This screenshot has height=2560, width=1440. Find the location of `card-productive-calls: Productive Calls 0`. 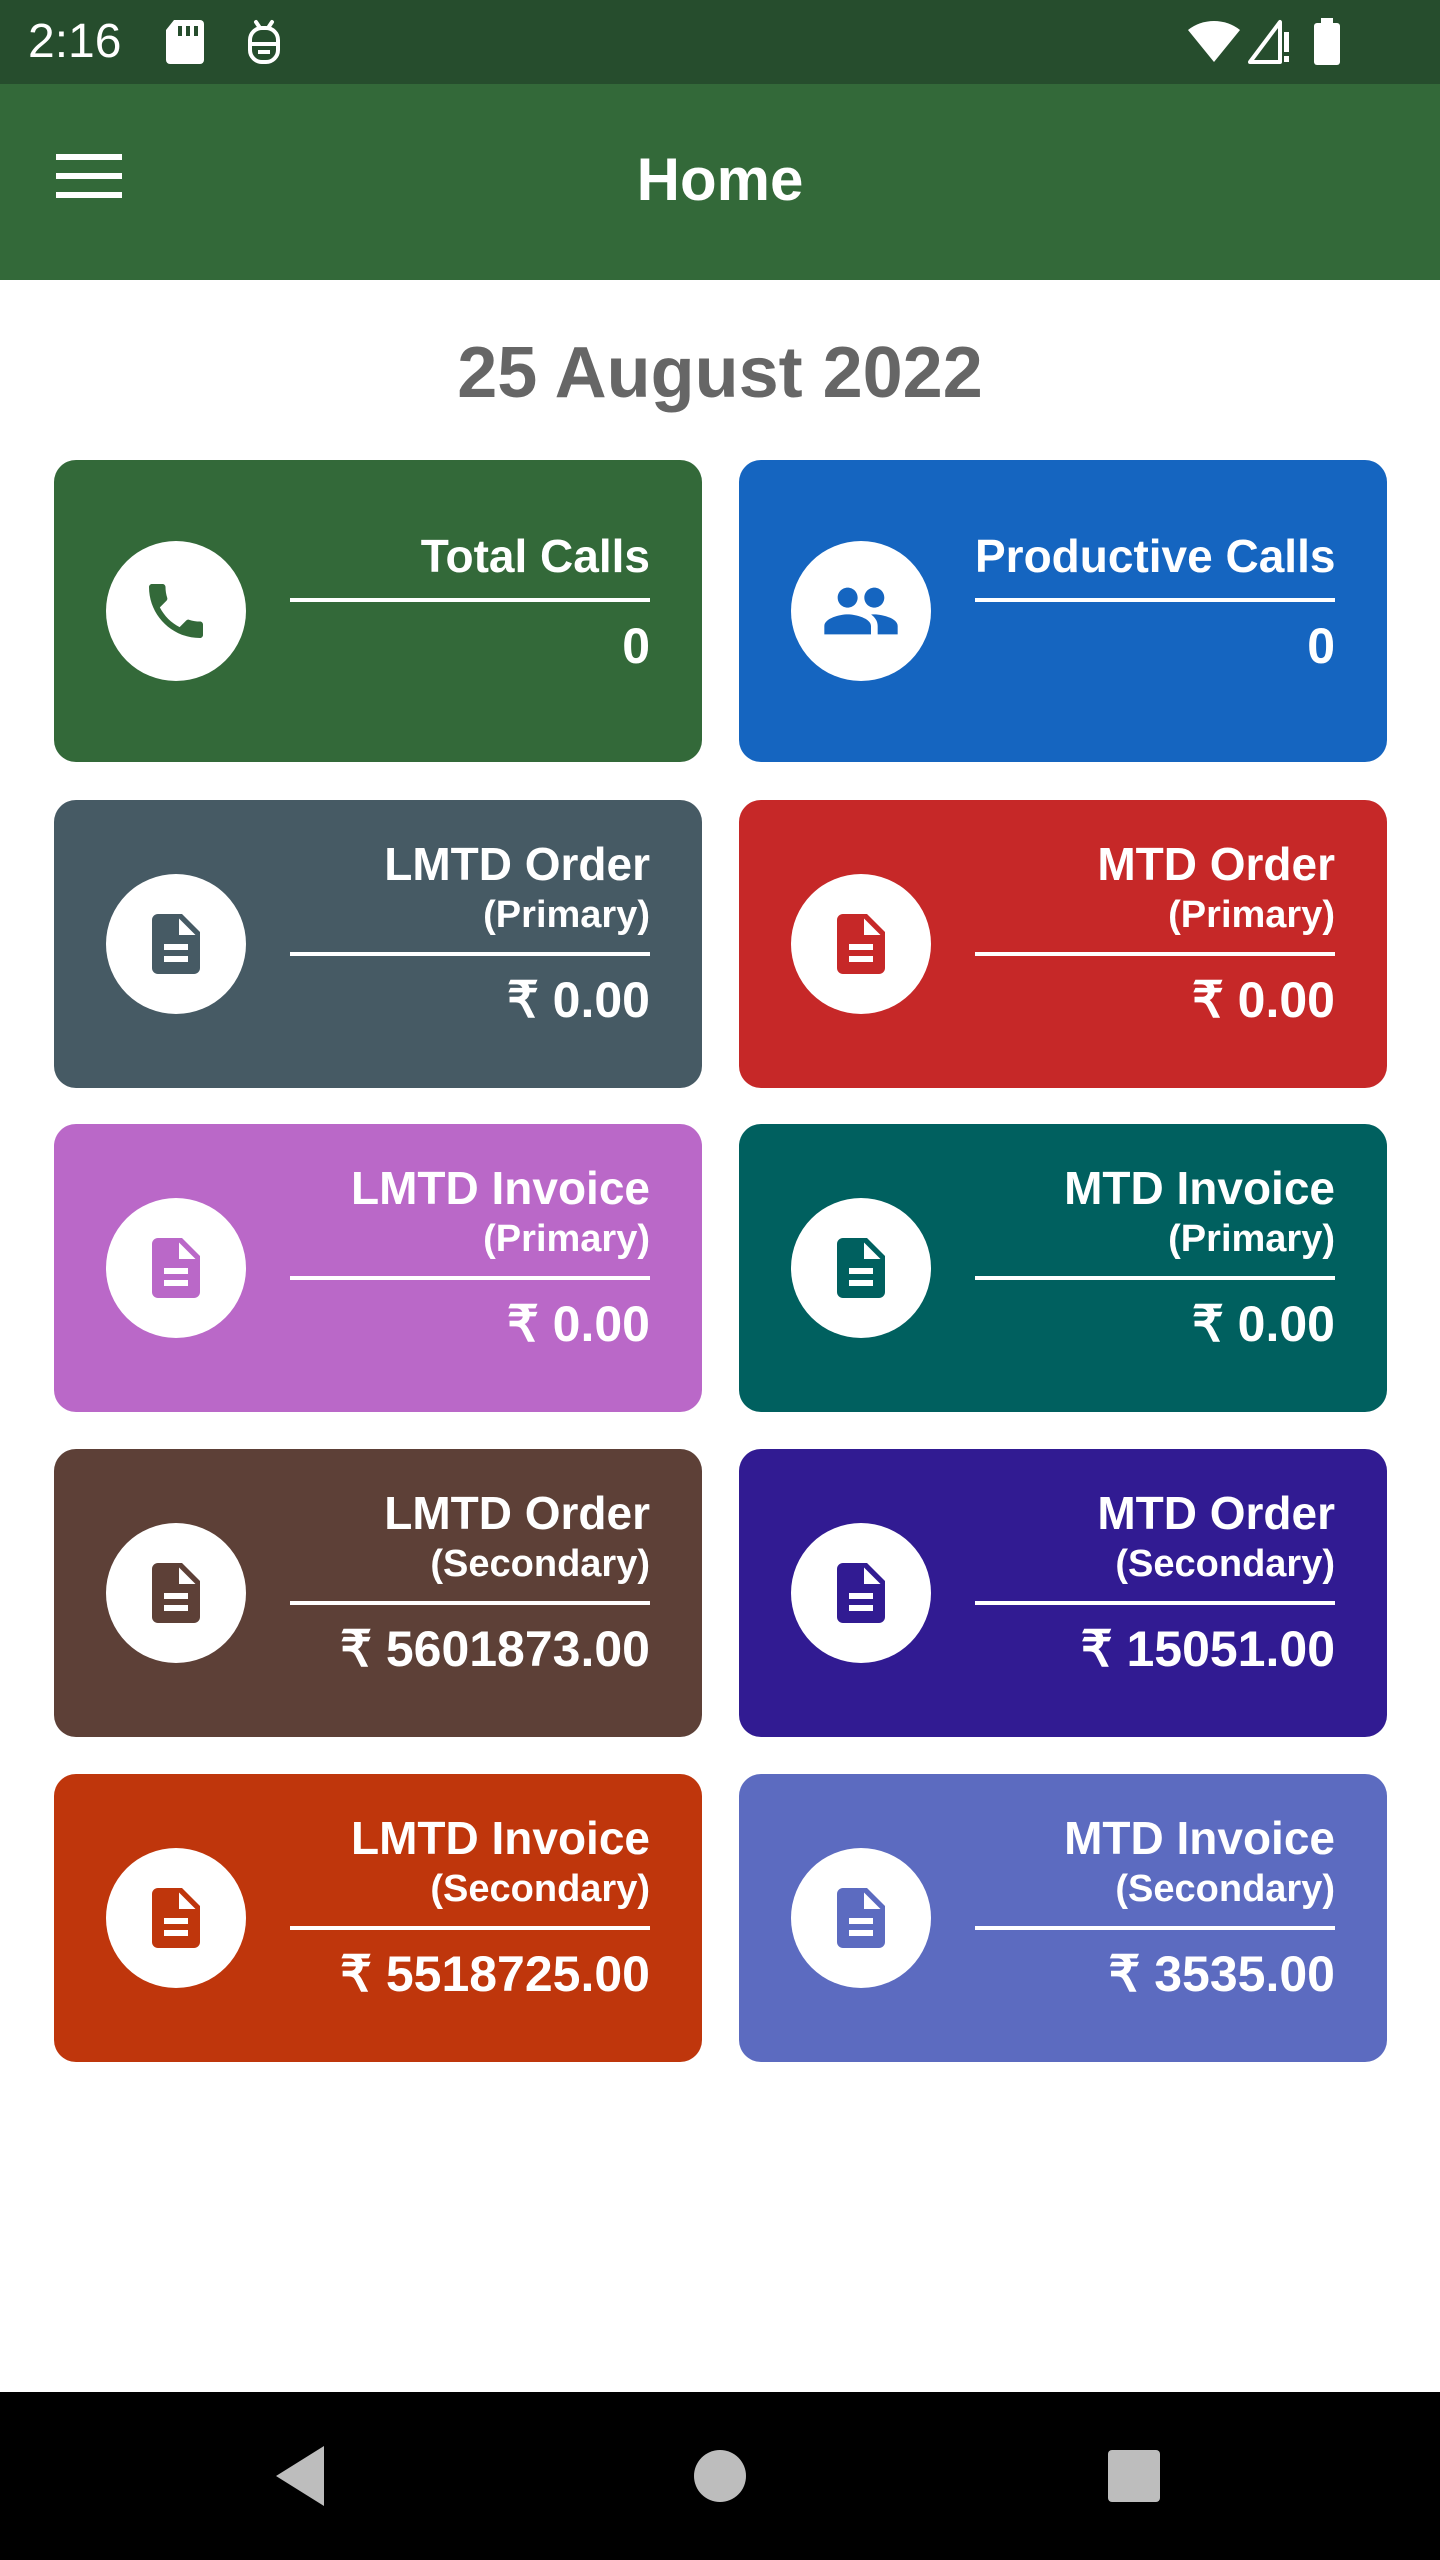

card-productive-calls: Productive Calls 0 is located at coordinates (1063, 611).